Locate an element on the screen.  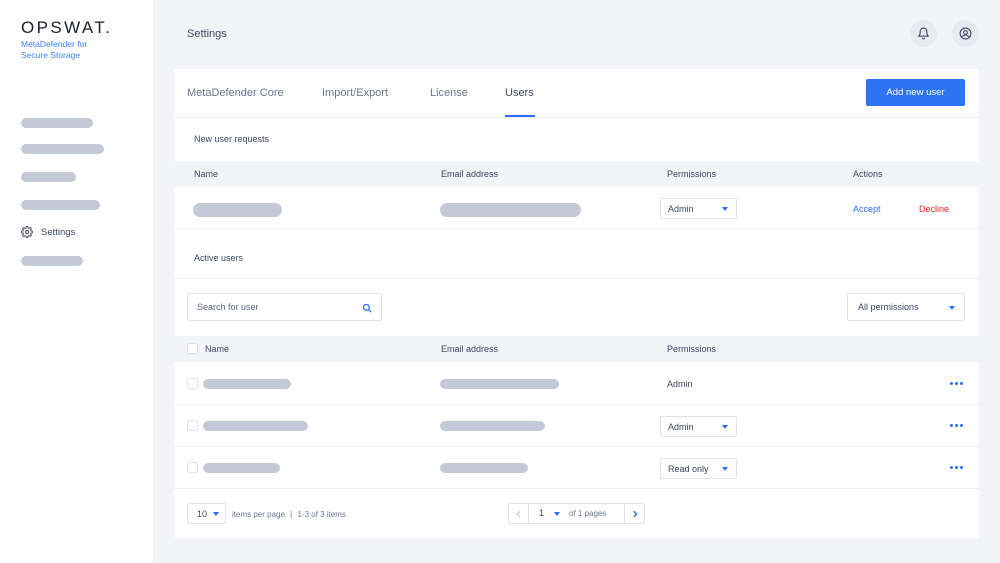
permissions-filter-select: All permissions is located at coordinates (906, 307).